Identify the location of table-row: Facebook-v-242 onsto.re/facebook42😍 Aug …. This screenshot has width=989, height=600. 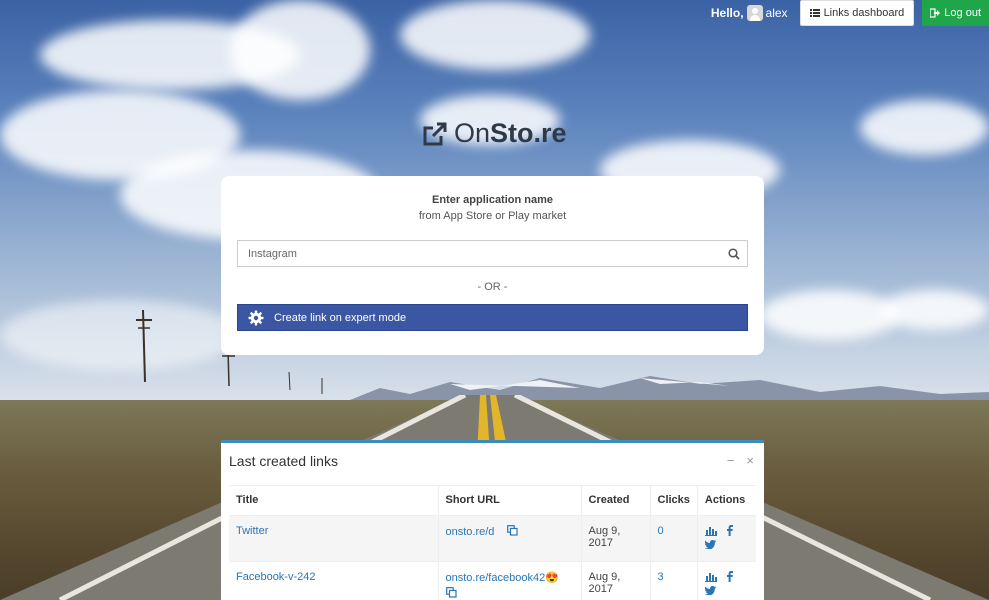
(492, 580).